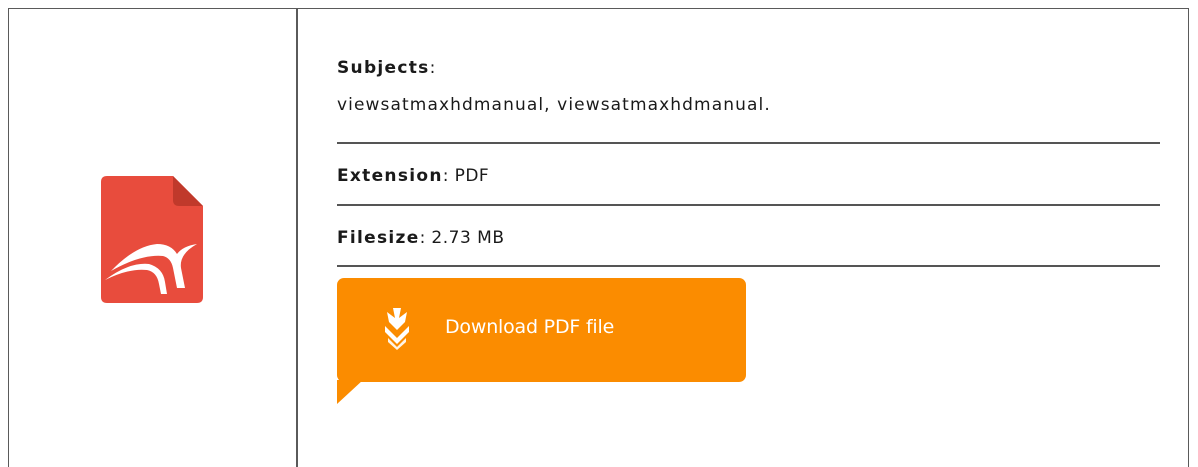 The image size is (1198, 467). I want to click on extension-label: Extension, so click(390, 176).